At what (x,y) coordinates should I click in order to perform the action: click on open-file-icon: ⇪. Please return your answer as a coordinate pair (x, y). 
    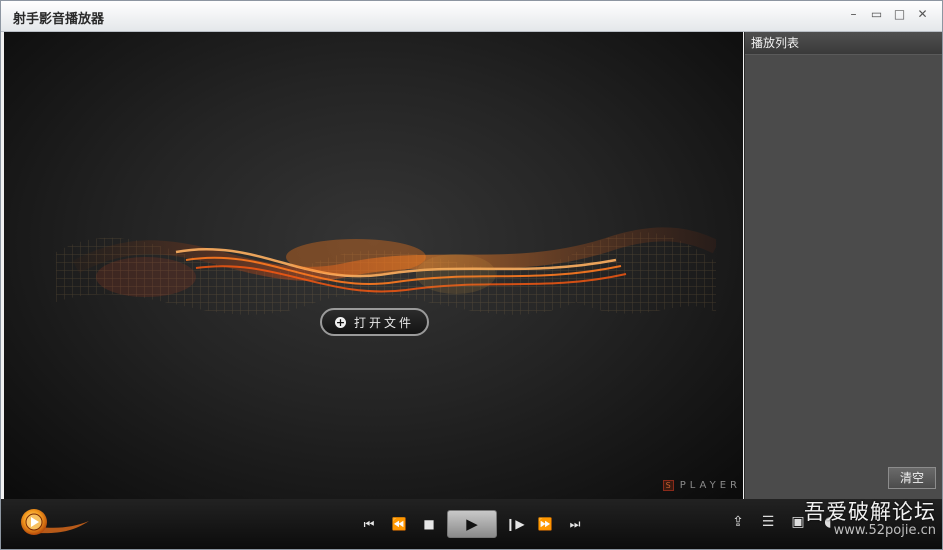
    Looking at the image, I should click on (738, 522).